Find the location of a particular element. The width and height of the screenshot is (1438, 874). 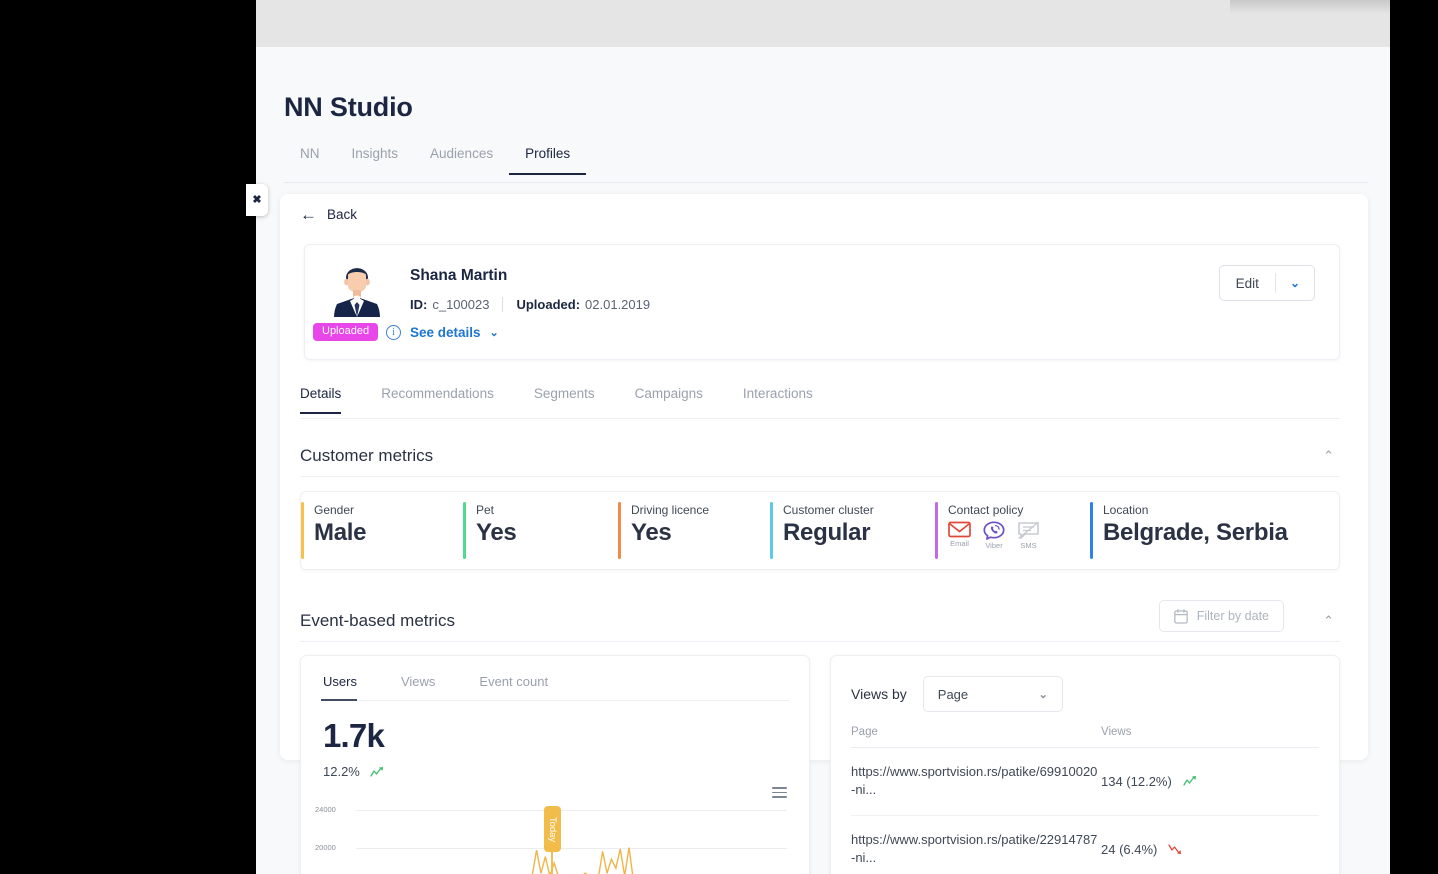

views-by-select: Page ⌄ is located at coordinates (992, 694).